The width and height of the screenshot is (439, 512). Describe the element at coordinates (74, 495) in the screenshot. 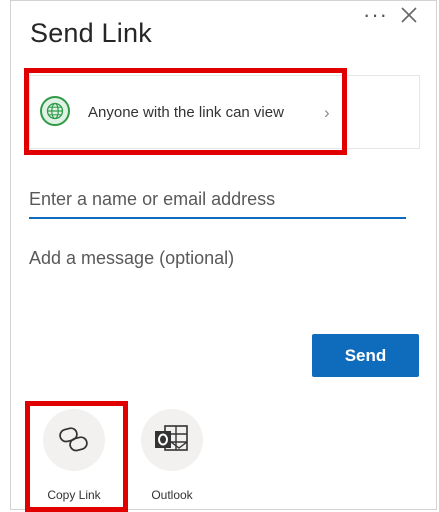

I see `copy-link-label: Copy Link` at that location.